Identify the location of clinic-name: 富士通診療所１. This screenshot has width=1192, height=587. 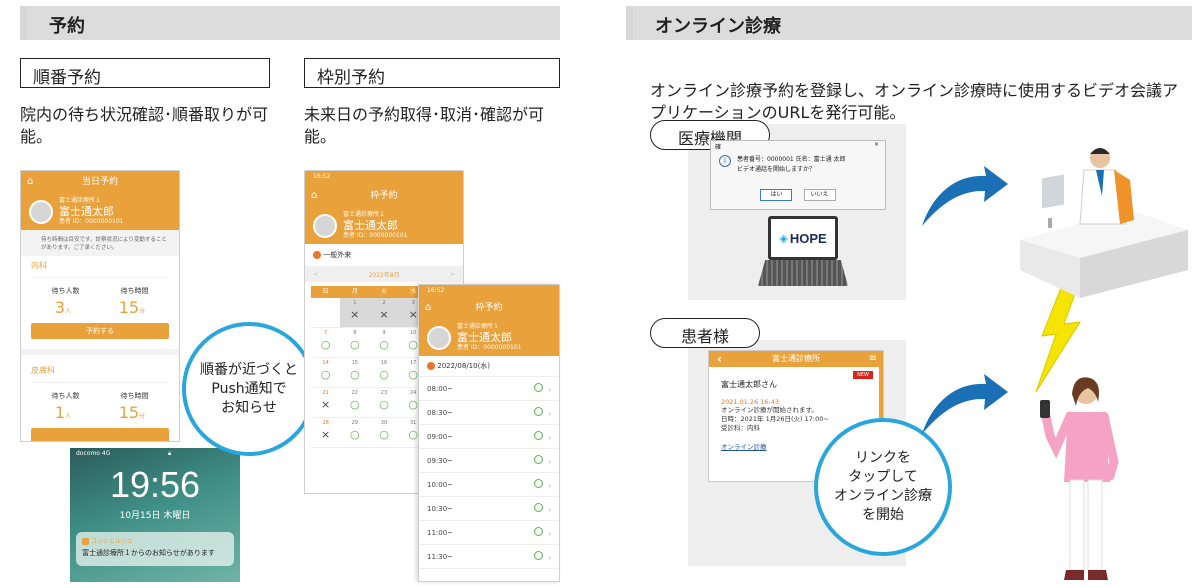
(364, 214).